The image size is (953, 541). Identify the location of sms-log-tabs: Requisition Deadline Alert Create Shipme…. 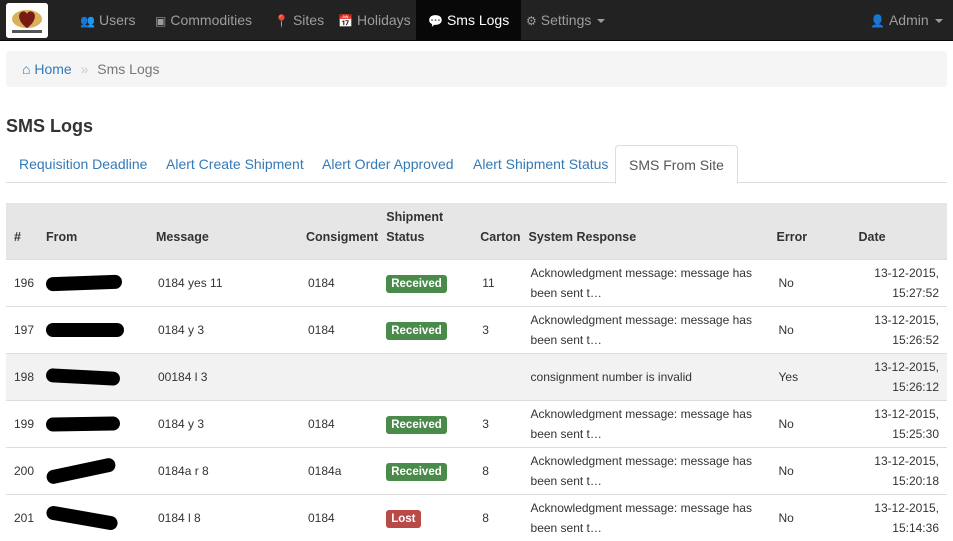
(476, 164).